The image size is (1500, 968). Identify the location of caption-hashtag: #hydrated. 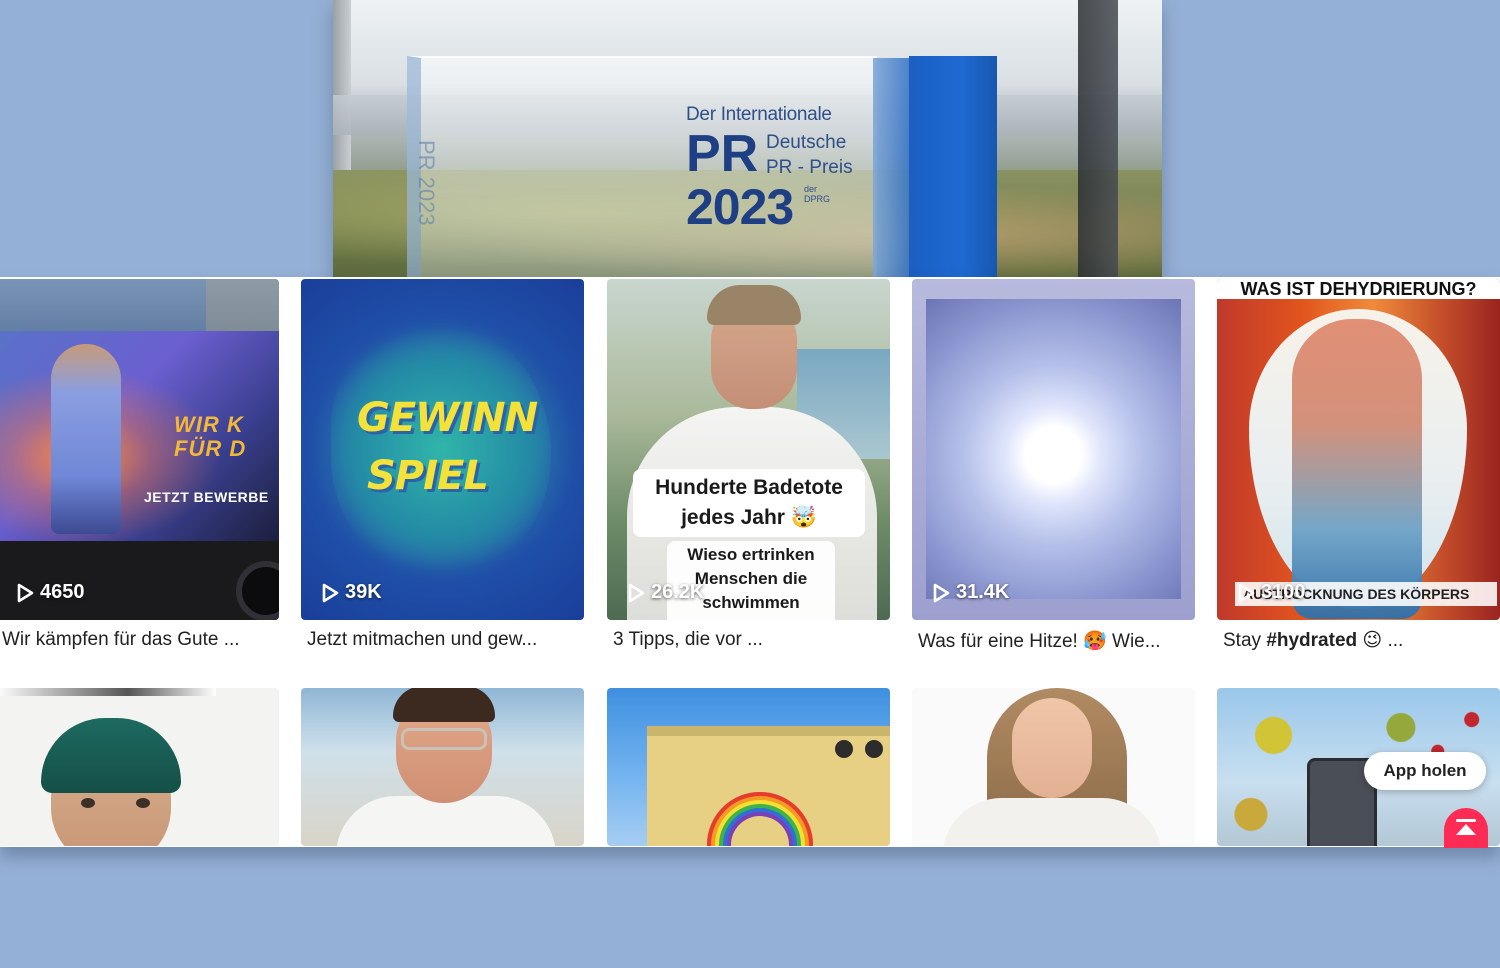
(1311, 640).